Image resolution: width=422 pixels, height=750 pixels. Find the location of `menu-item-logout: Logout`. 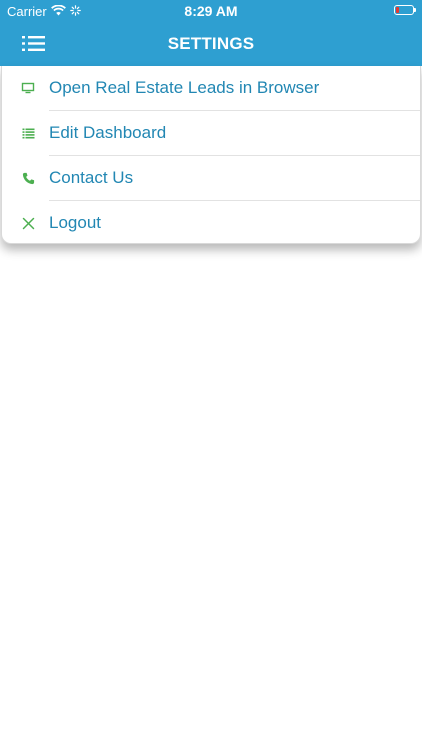

menu-item-logout: Logout is located at coordinates (211, 222).